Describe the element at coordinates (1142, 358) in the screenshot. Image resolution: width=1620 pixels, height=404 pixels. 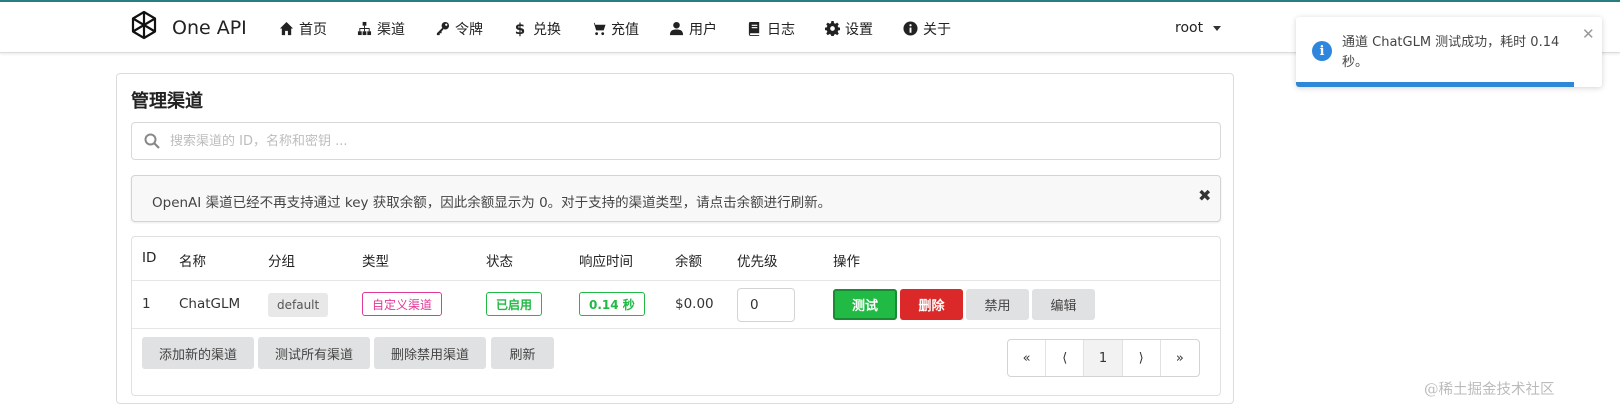
I see `next-page-button: ⟩` at that location.